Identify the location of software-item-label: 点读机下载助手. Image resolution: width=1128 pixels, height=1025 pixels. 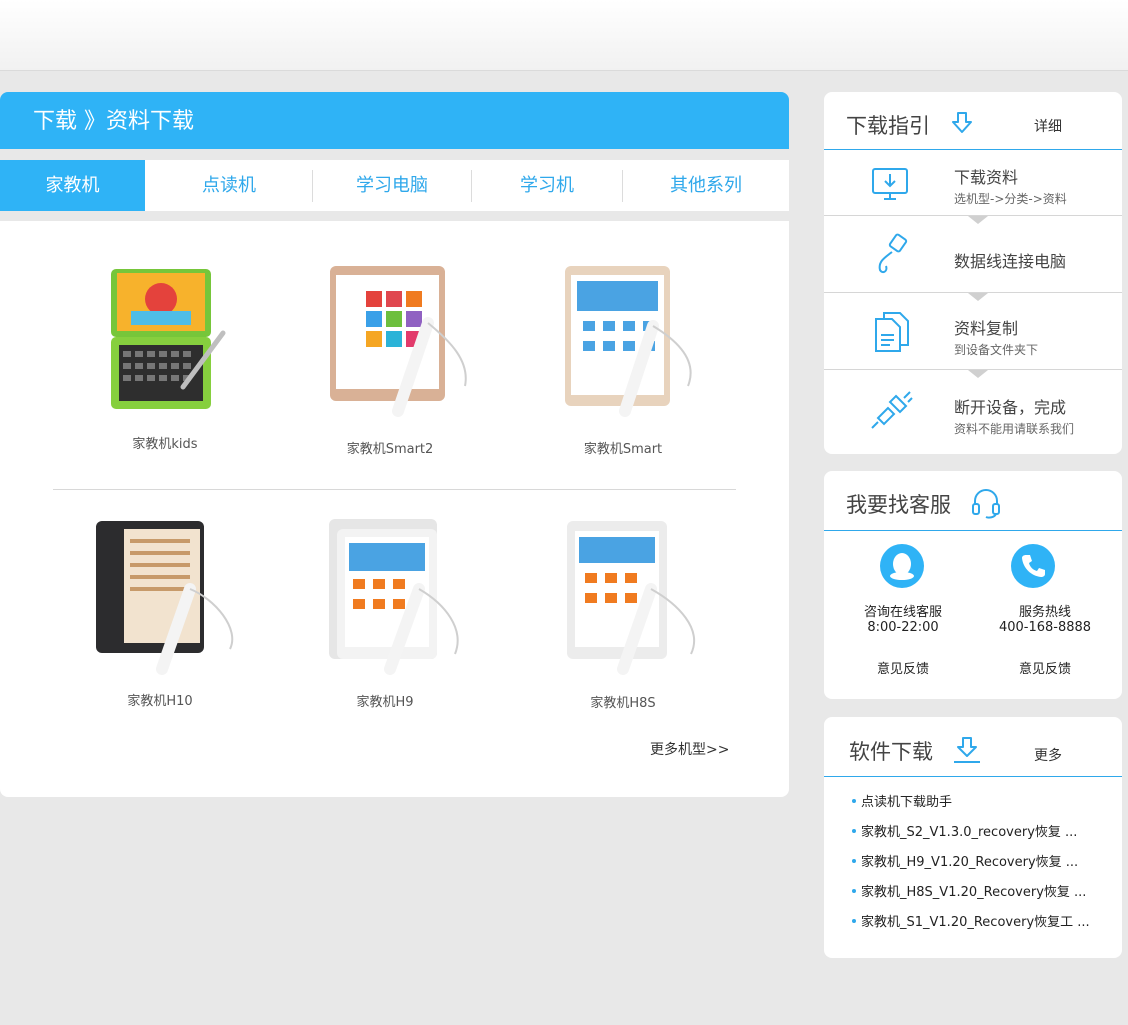
(907, 802).